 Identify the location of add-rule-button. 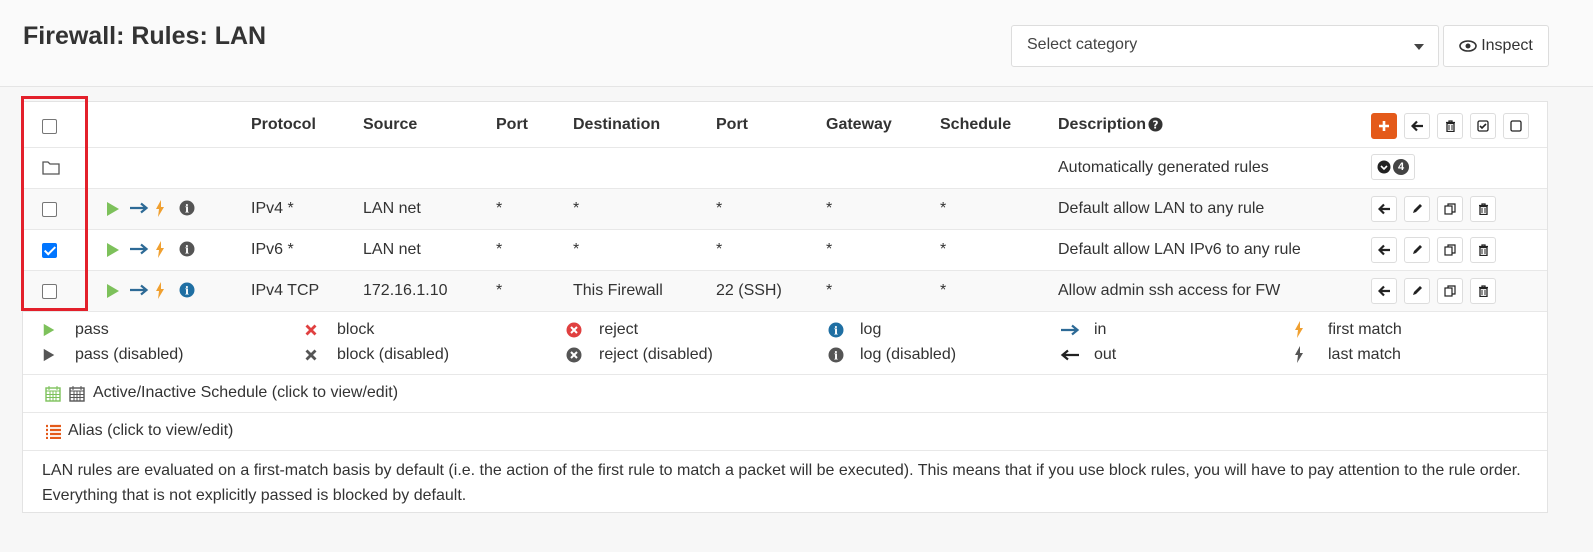
(1384, 126).